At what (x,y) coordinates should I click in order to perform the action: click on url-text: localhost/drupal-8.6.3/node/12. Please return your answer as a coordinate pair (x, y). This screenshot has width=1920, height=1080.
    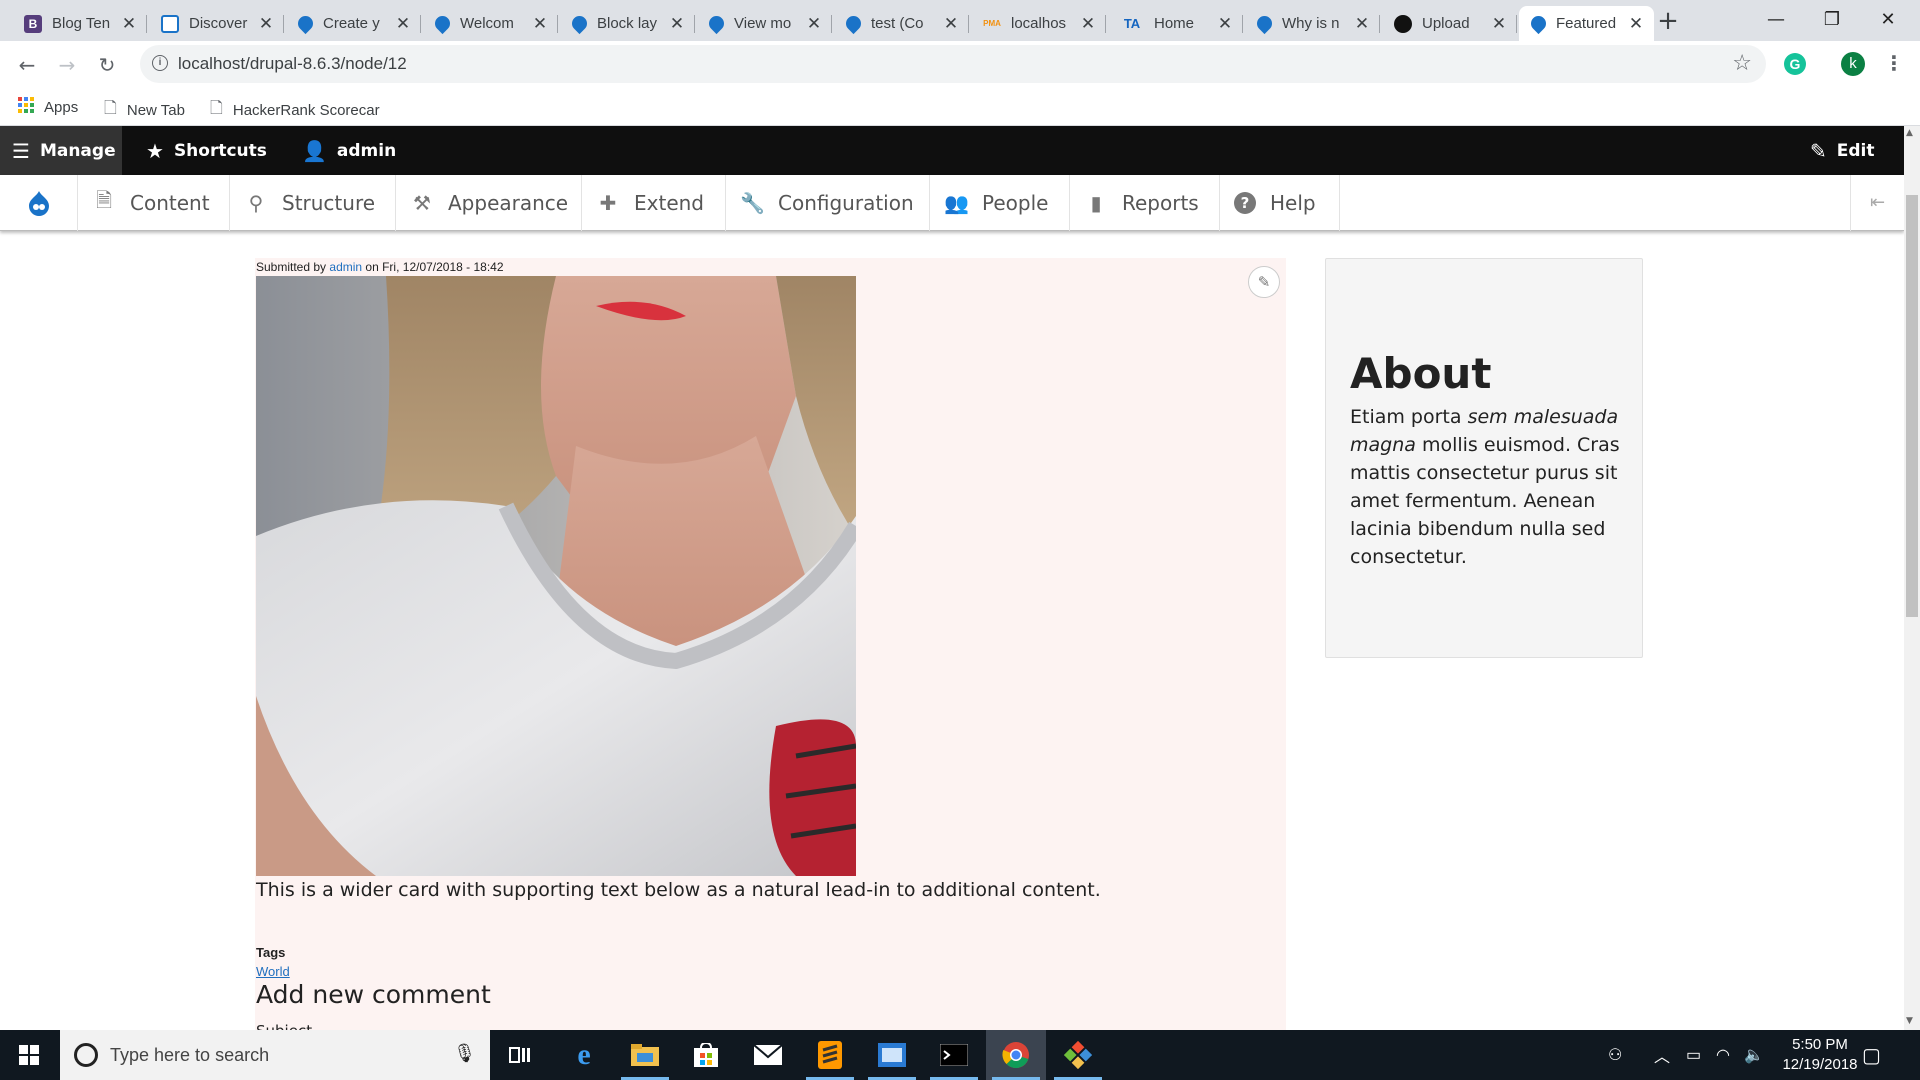
    Looking at the image, I should click on (292, 64).